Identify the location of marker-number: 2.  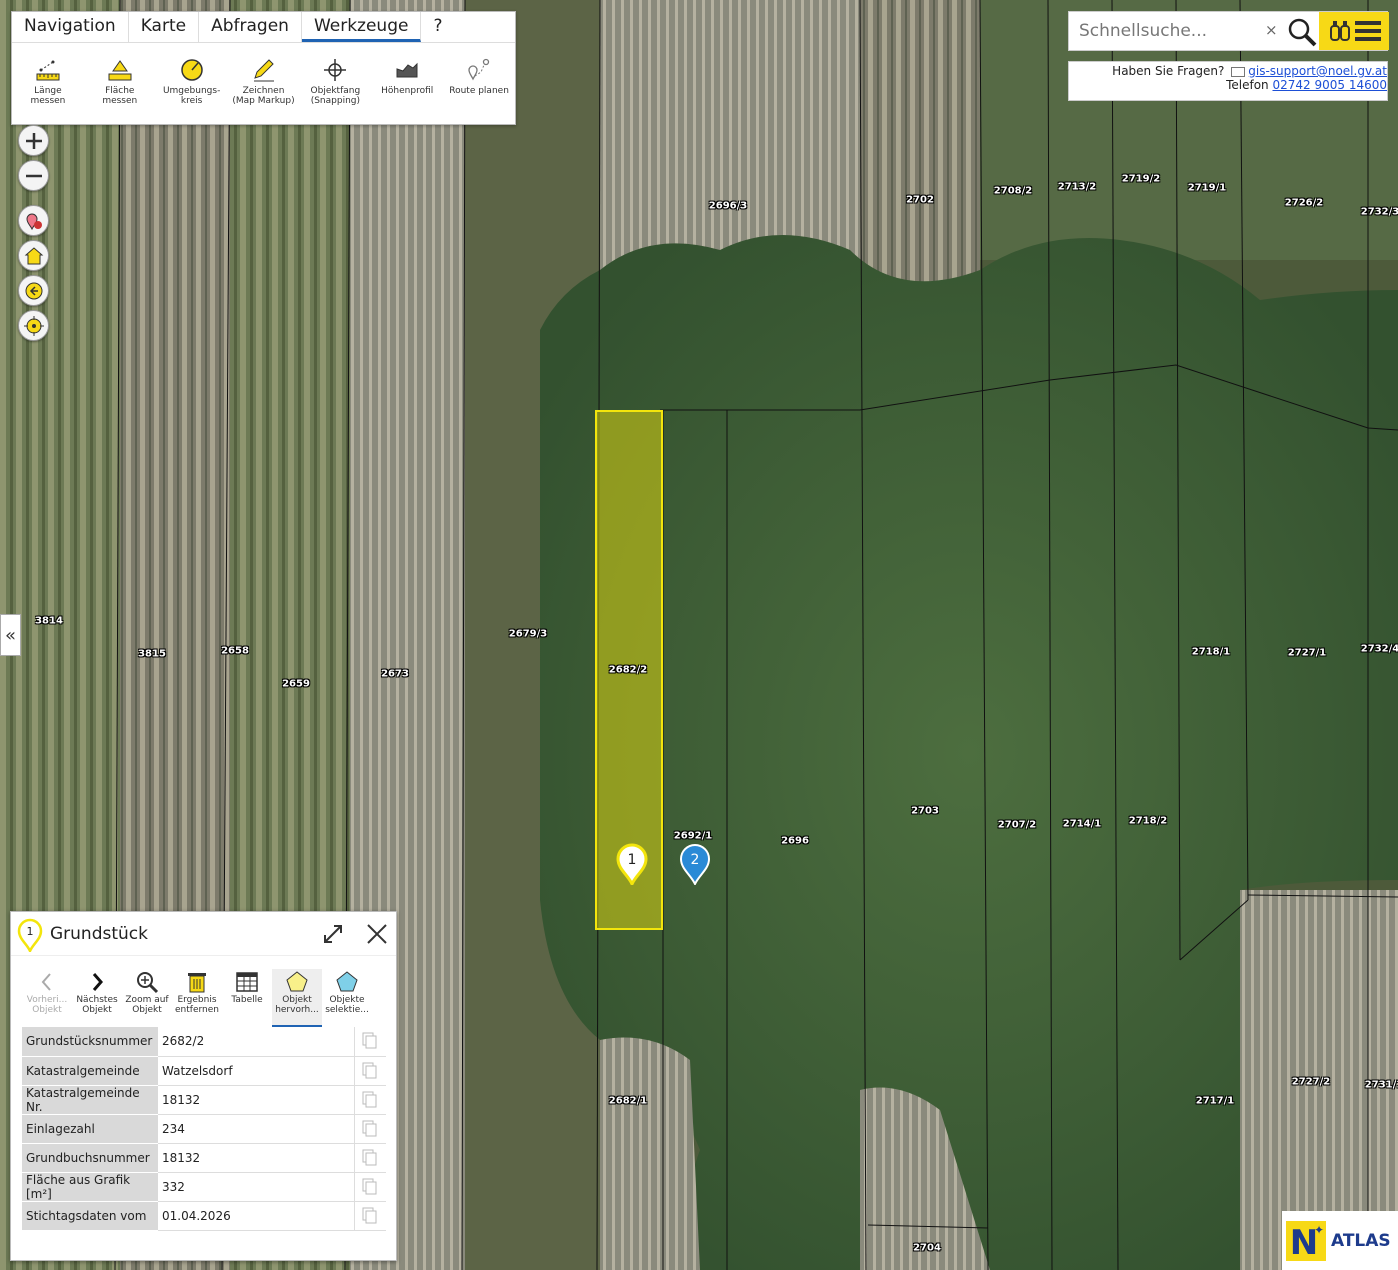
(695, 860).